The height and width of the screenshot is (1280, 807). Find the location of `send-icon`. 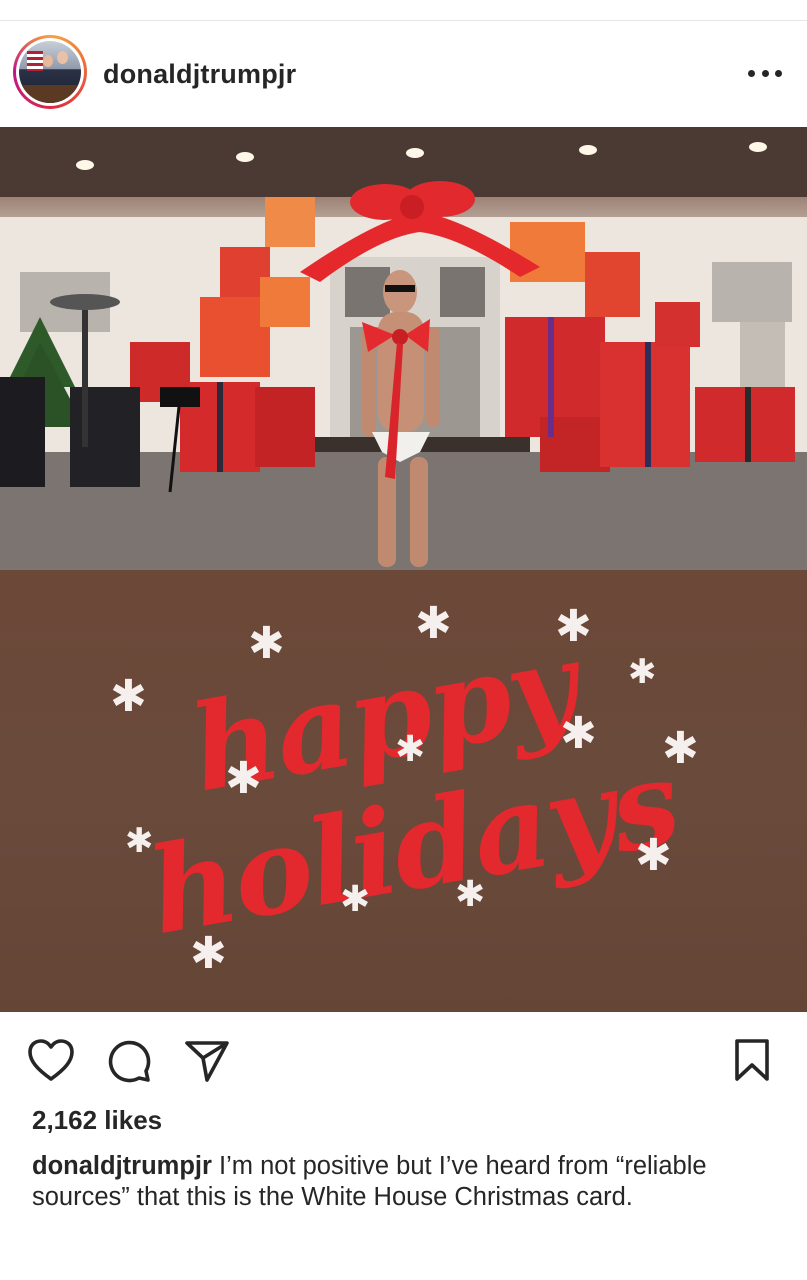

send-icon is located at coordinates (207, 1061).